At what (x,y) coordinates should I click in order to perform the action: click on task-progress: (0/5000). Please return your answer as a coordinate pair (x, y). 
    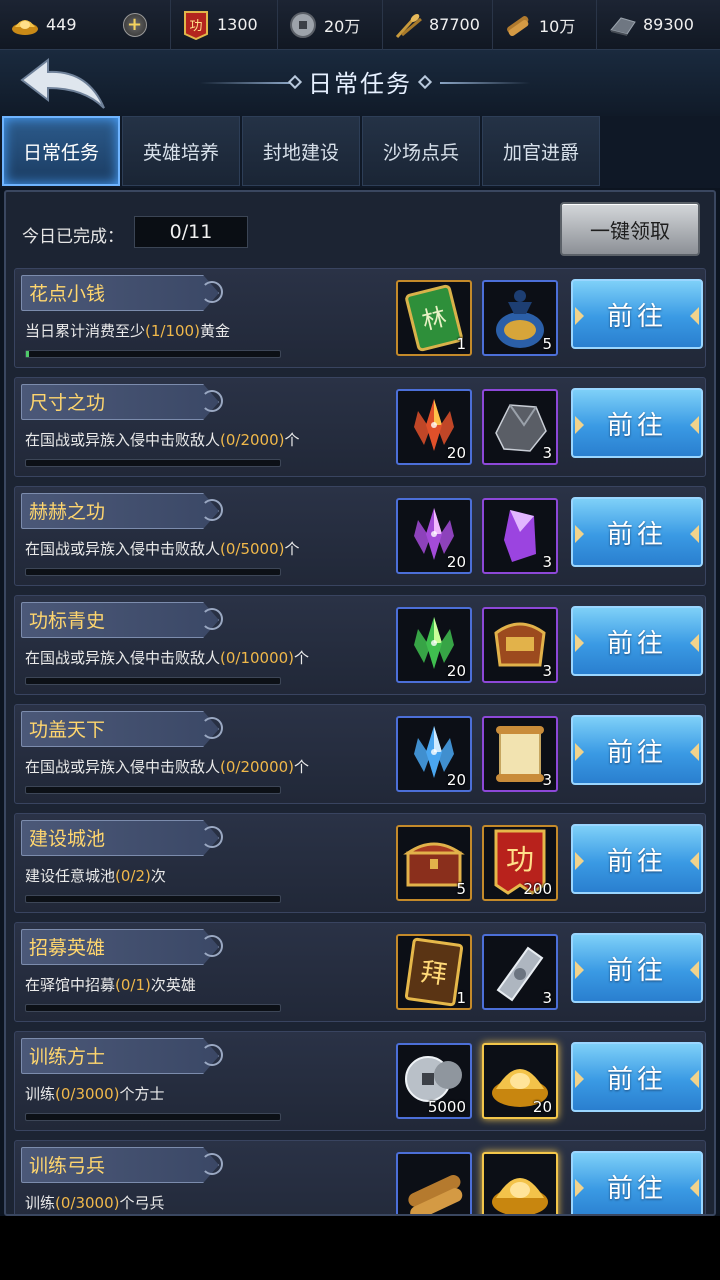
    Looking at the image, I should click on (252, 549).